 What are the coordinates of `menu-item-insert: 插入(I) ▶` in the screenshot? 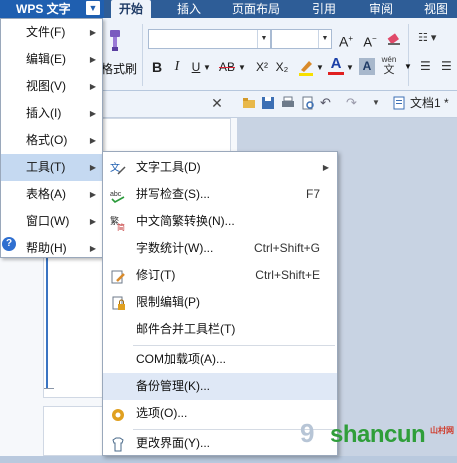 It's located at (51, 113).